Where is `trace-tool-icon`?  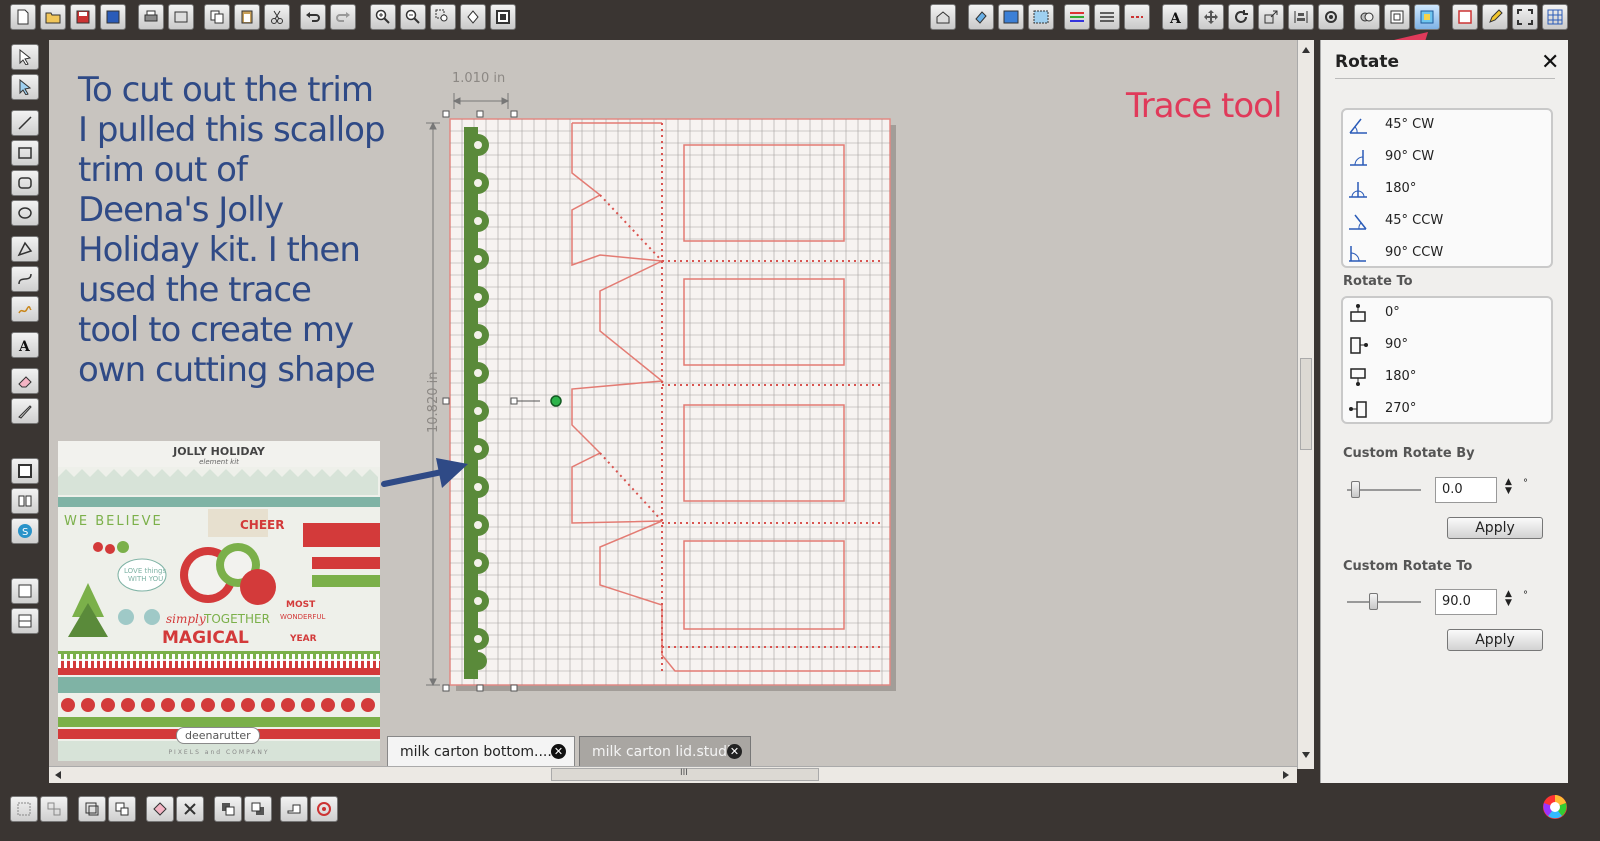 trace-tool-icon is located at coordinates (1427, 17).